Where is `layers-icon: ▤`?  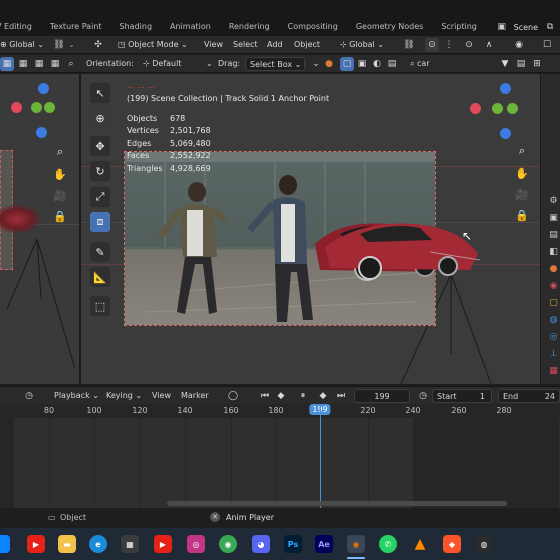 layers-icon: ▤ is located at coordinates (392, 64).